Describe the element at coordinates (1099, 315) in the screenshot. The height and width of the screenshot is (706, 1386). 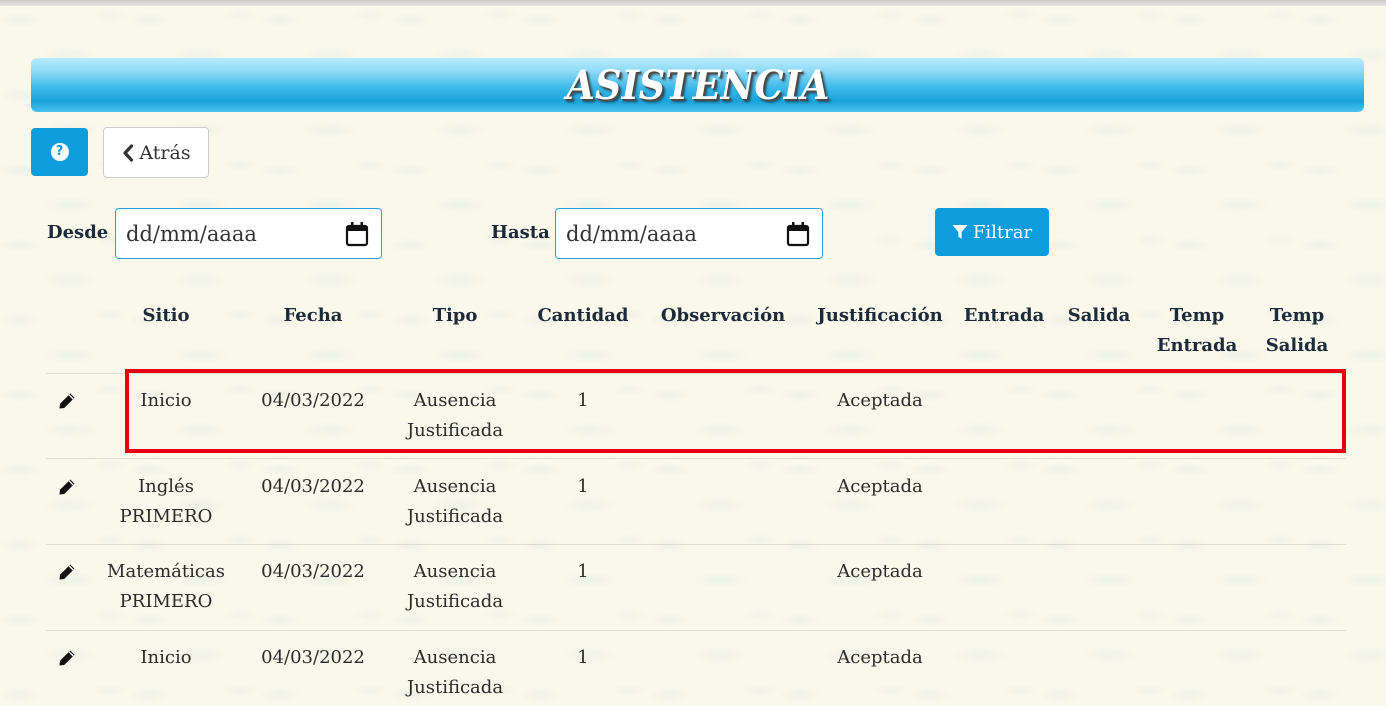
I see `column-header-salida: Salida` at that location.